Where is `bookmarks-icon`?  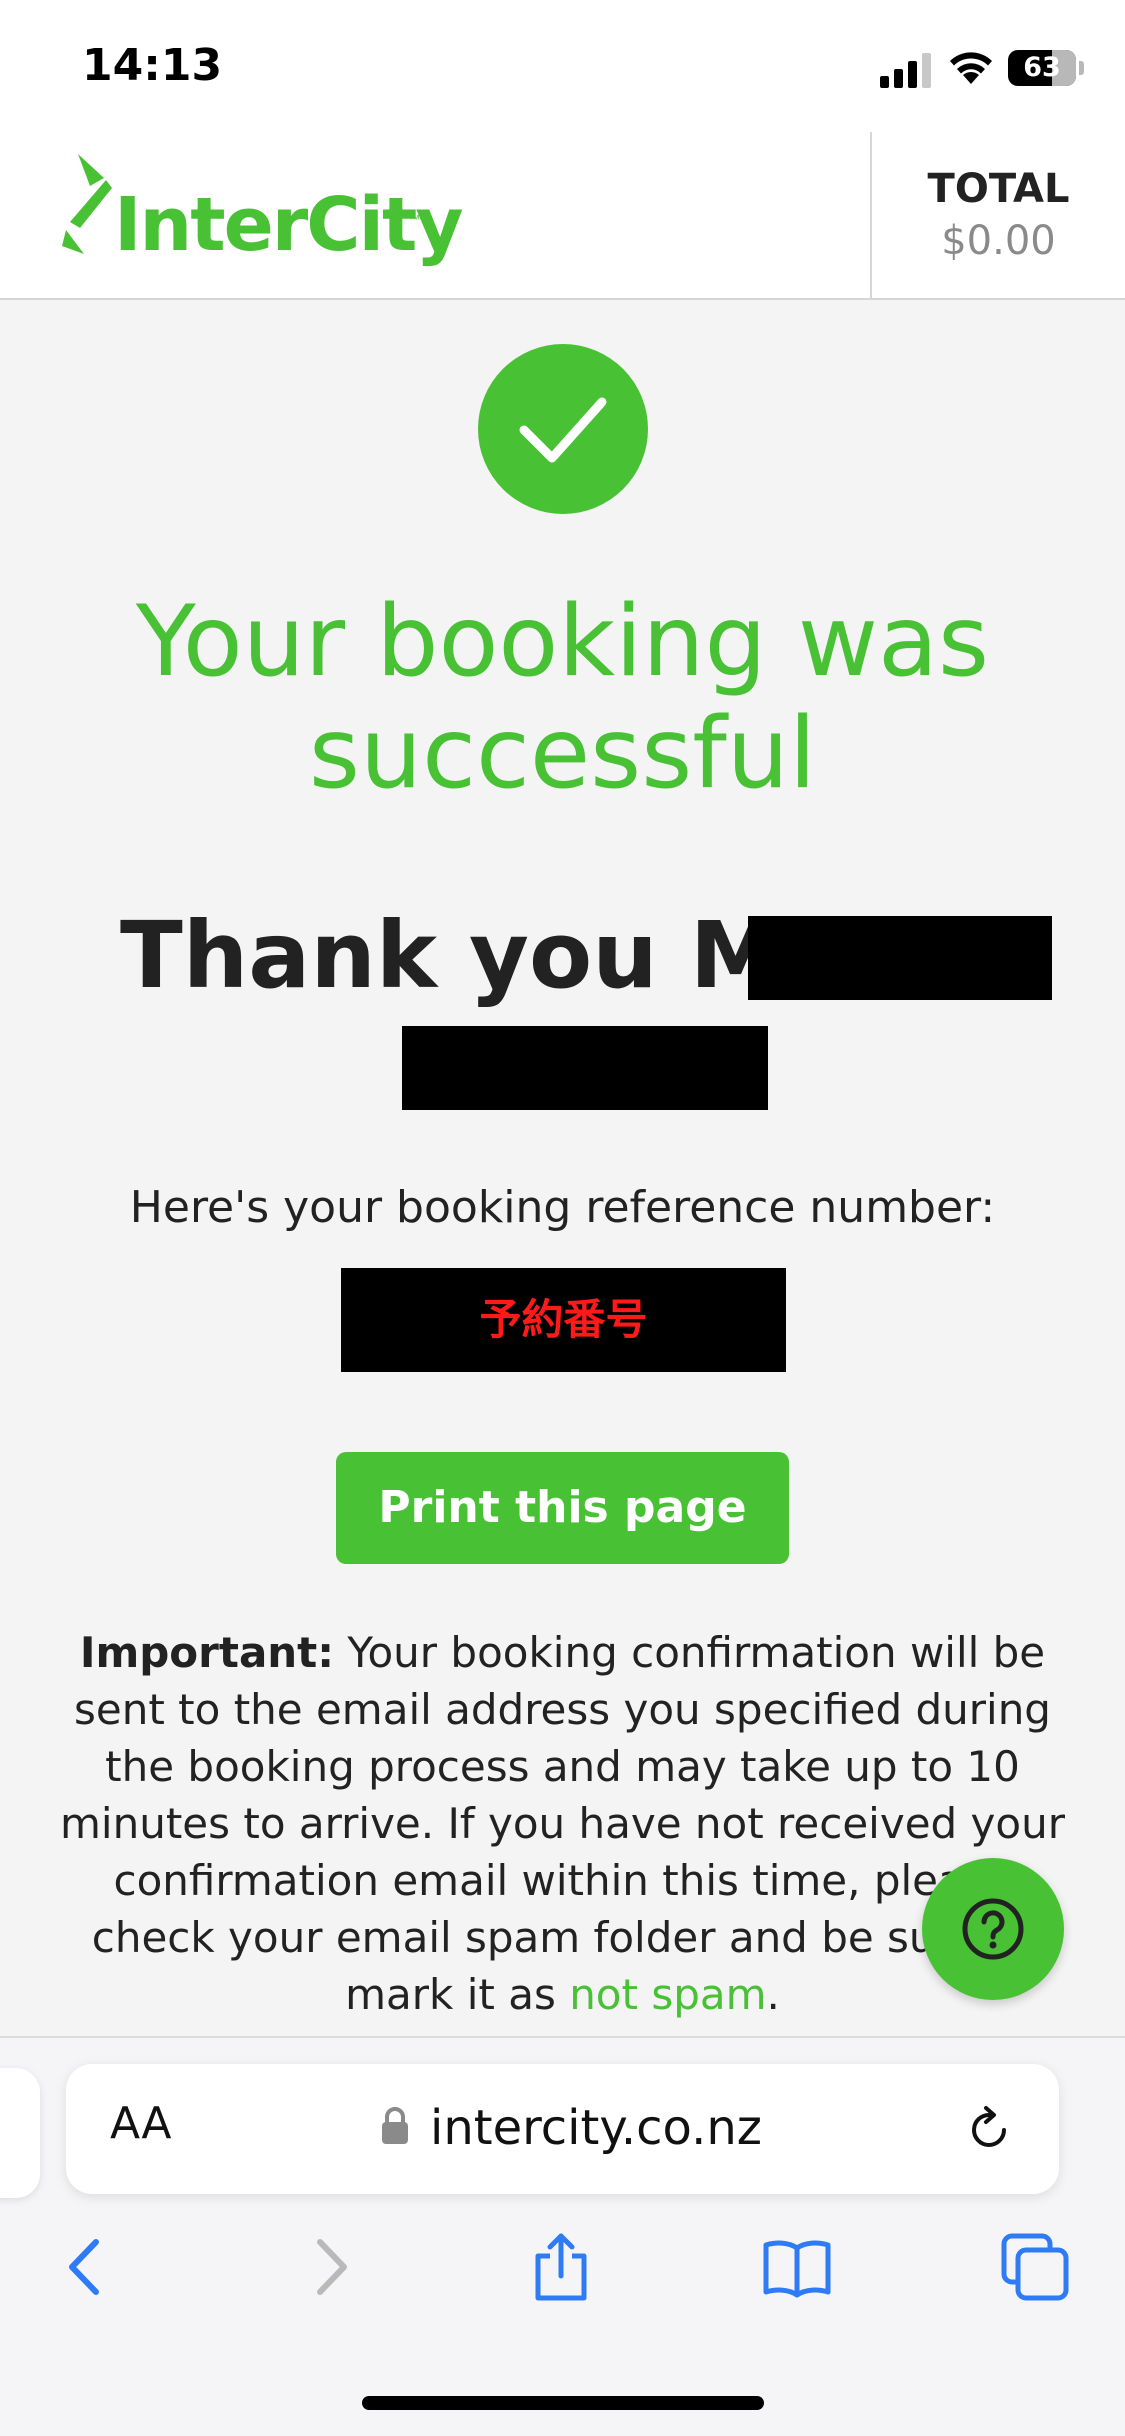
bookmarks-icon is located at coordinates (797, 2267).